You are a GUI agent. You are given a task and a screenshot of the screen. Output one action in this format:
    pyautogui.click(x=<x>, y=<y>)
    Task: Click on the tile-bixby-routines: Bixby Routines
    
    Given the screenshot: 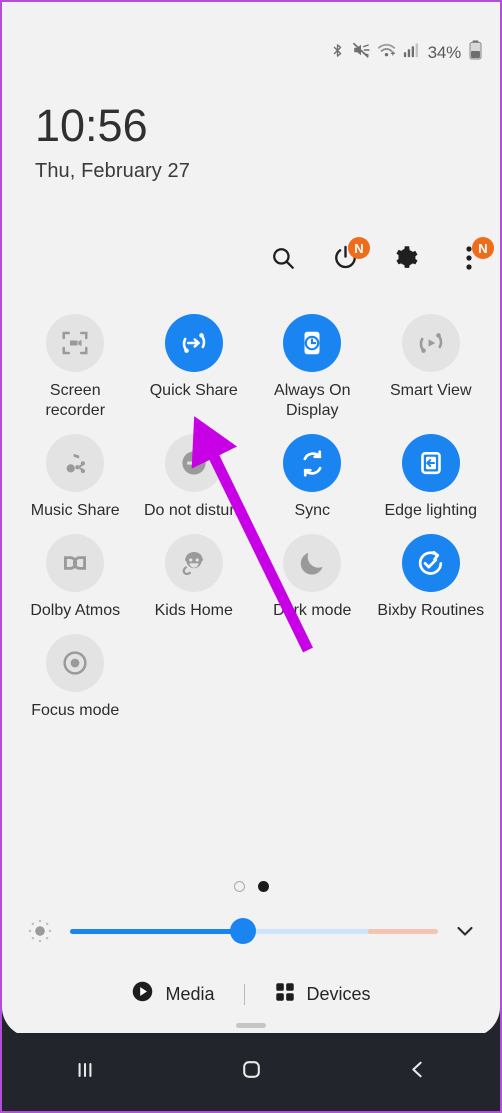 What is the action you would take?
    pyautogui.click(x=431, y=577)
    